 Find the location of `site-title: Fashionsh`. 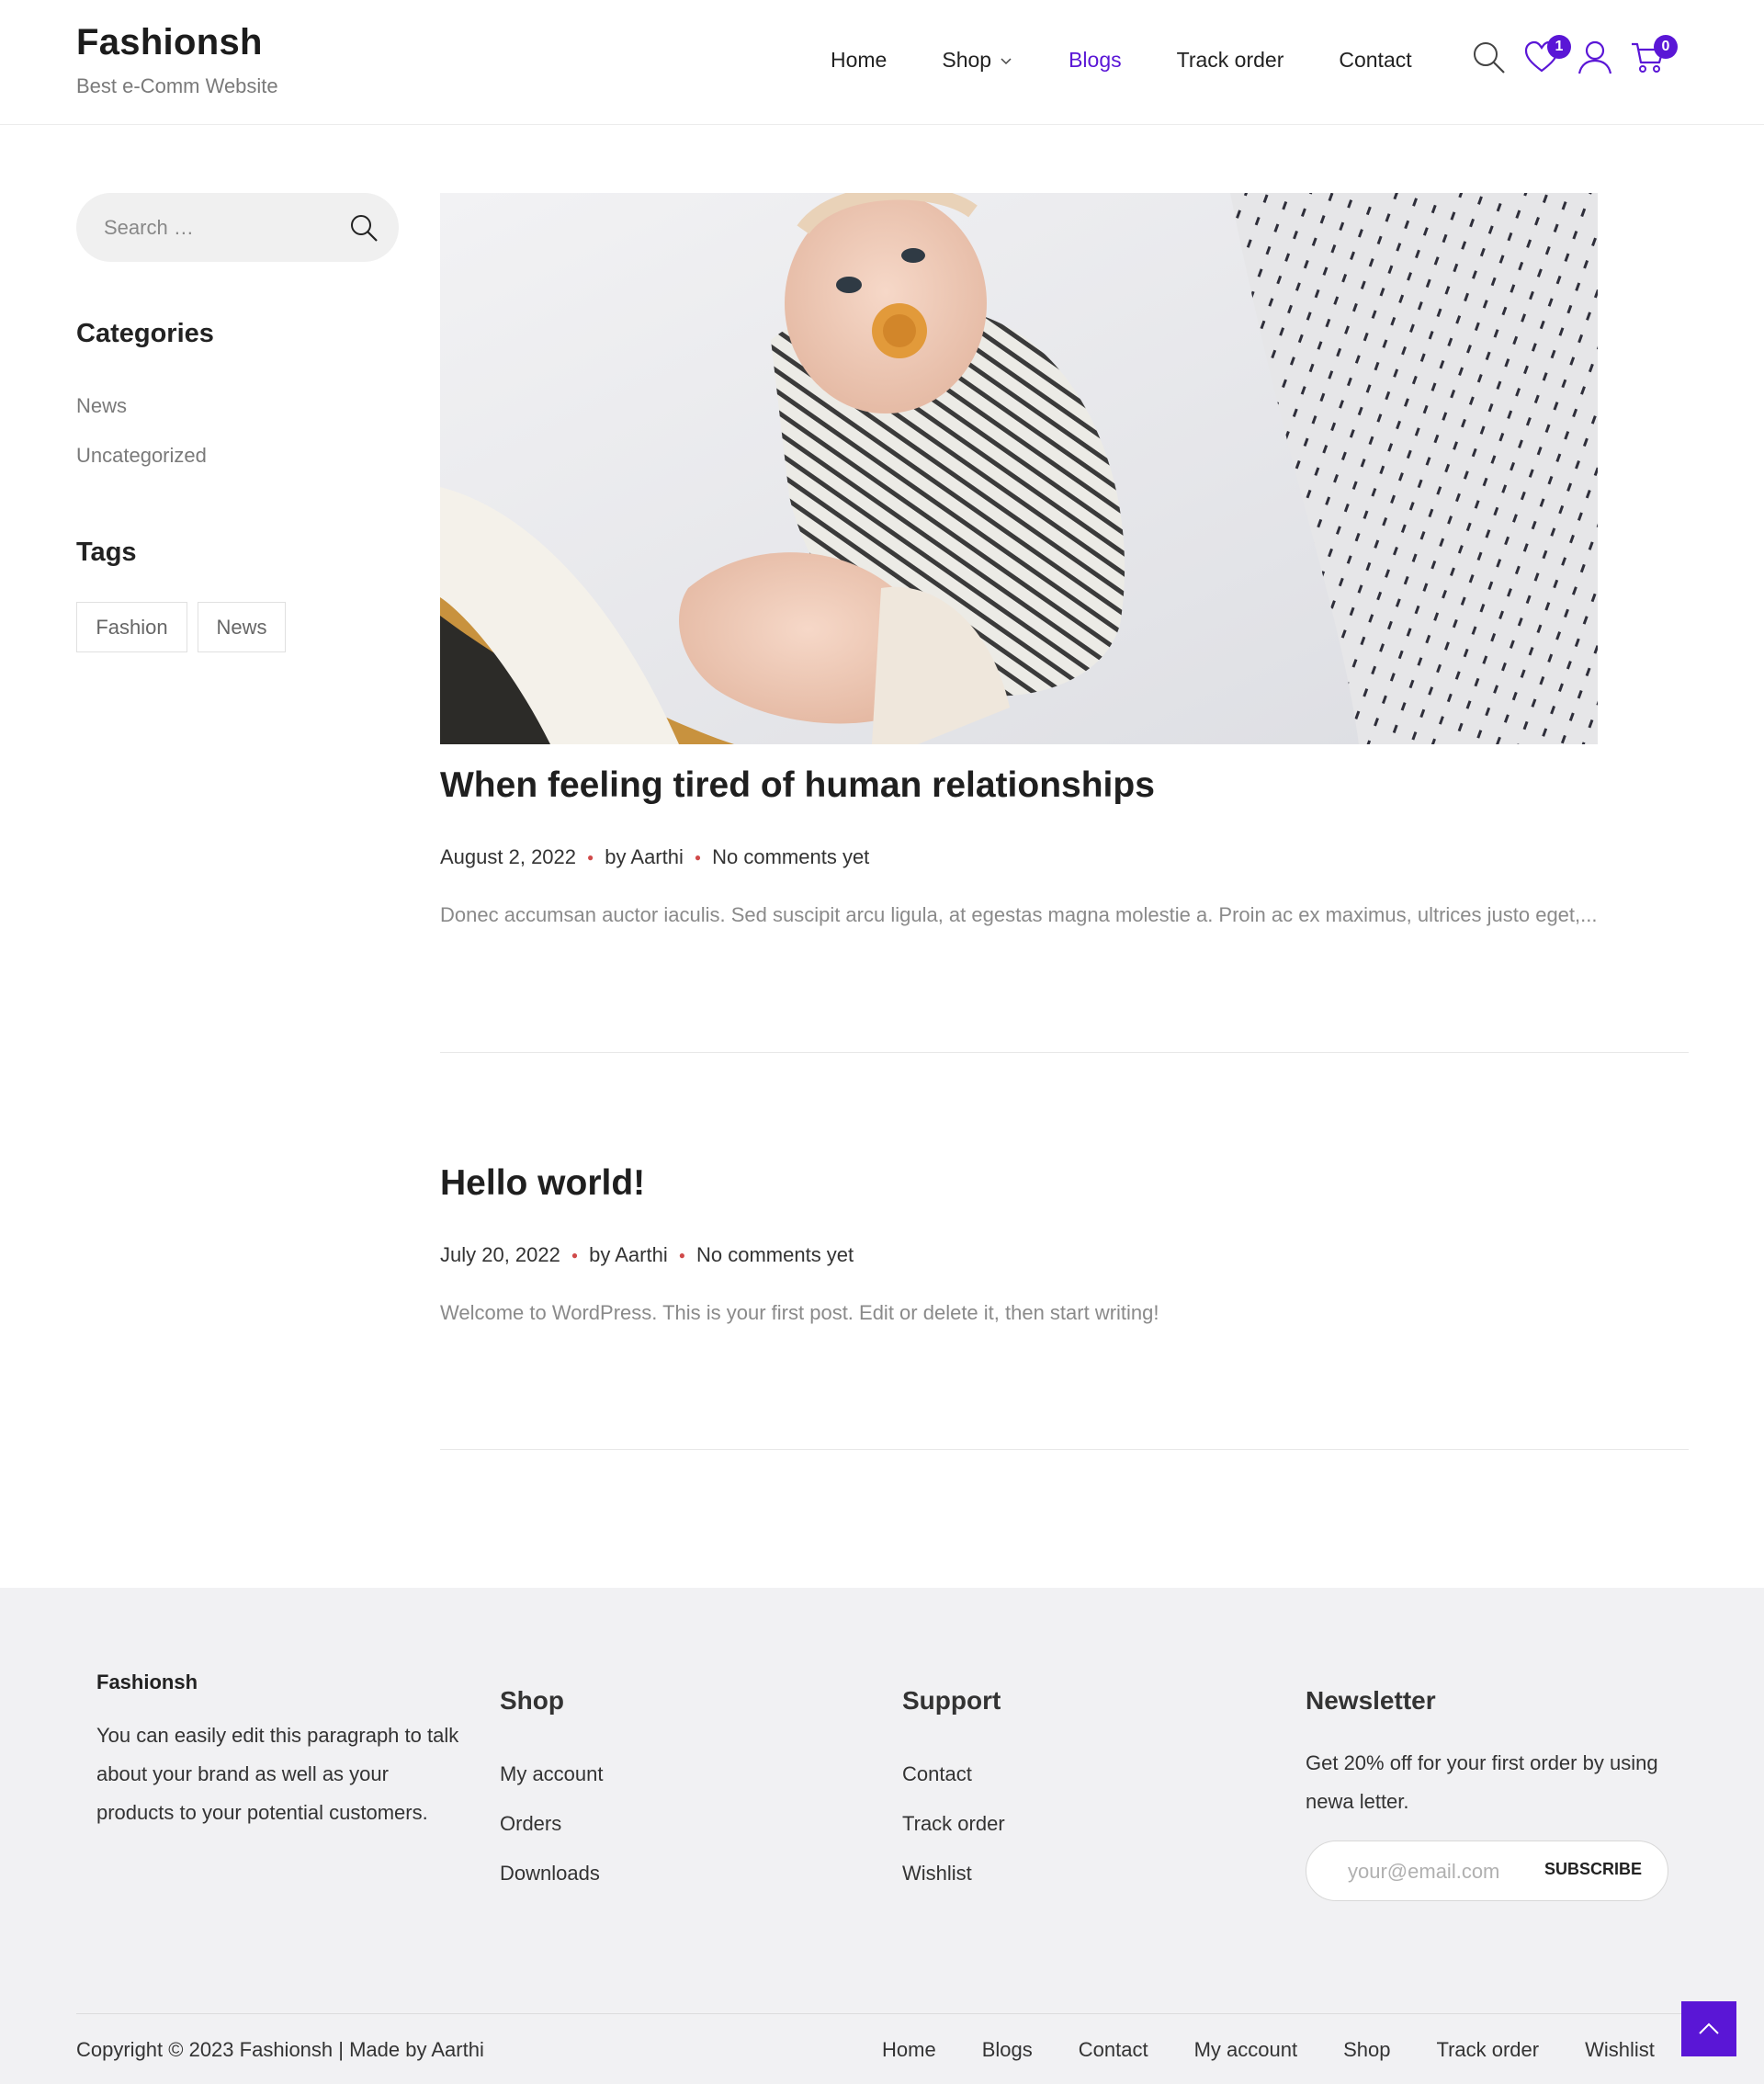

site-title: Fashionsh is located at coordinates (177, 42).